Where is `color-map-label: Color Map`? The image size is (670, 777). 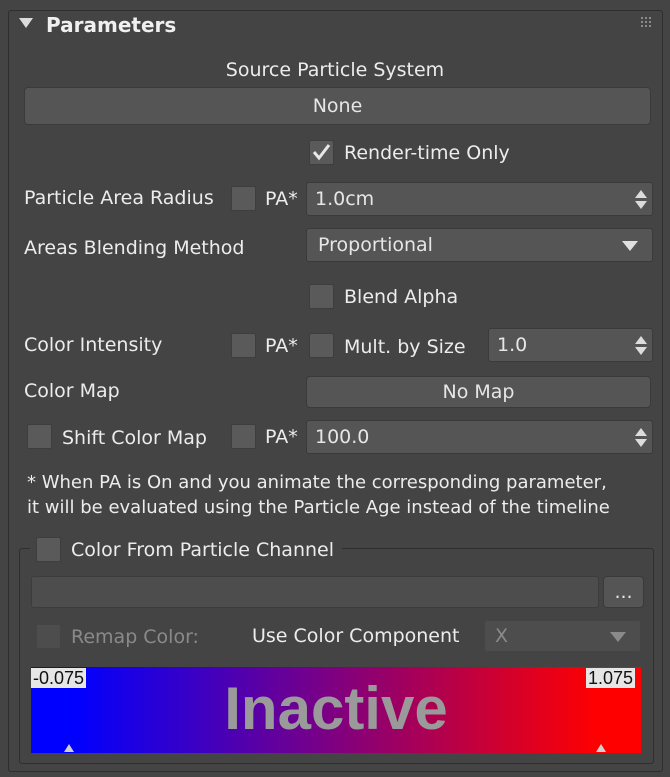
color-map-label: Color Map is located at coordinates (72, 391).